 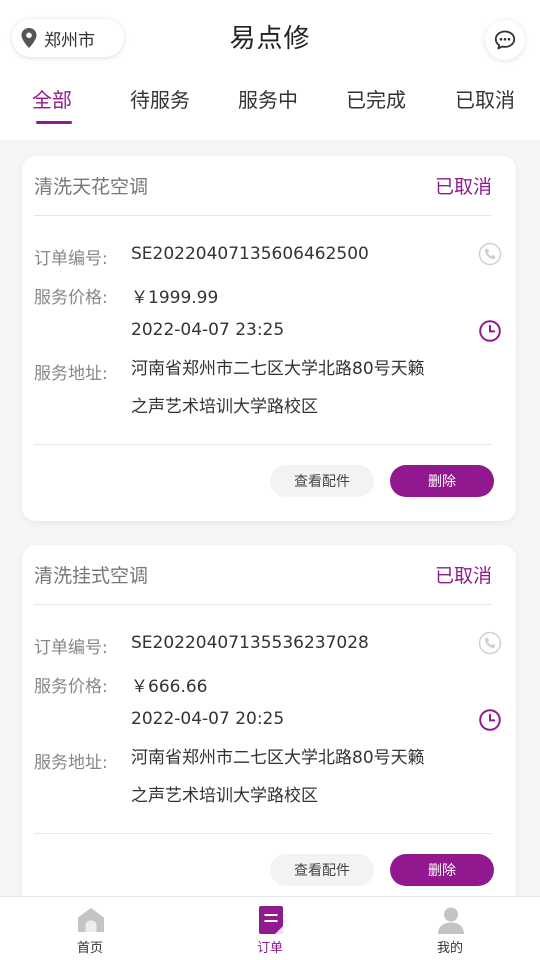 I want to click on order-number: SE20220407135606462500, so click(x=250, y=254).